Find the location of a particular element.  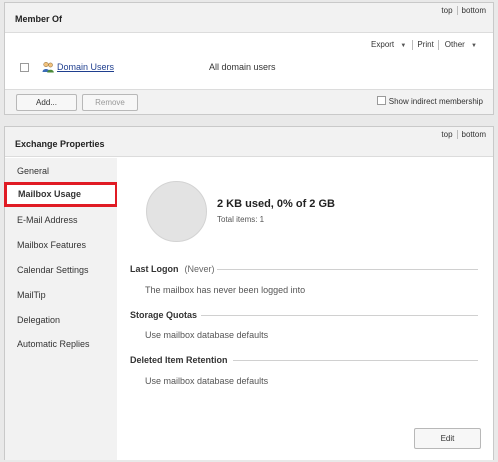

last-logon-status: (Never) is located at coordinates (199, 269).